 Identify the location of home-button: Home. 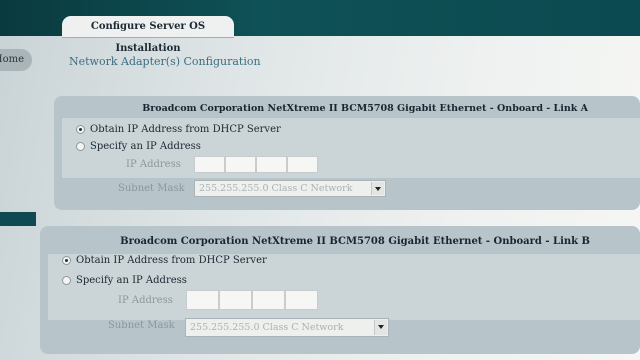
(16, 60).